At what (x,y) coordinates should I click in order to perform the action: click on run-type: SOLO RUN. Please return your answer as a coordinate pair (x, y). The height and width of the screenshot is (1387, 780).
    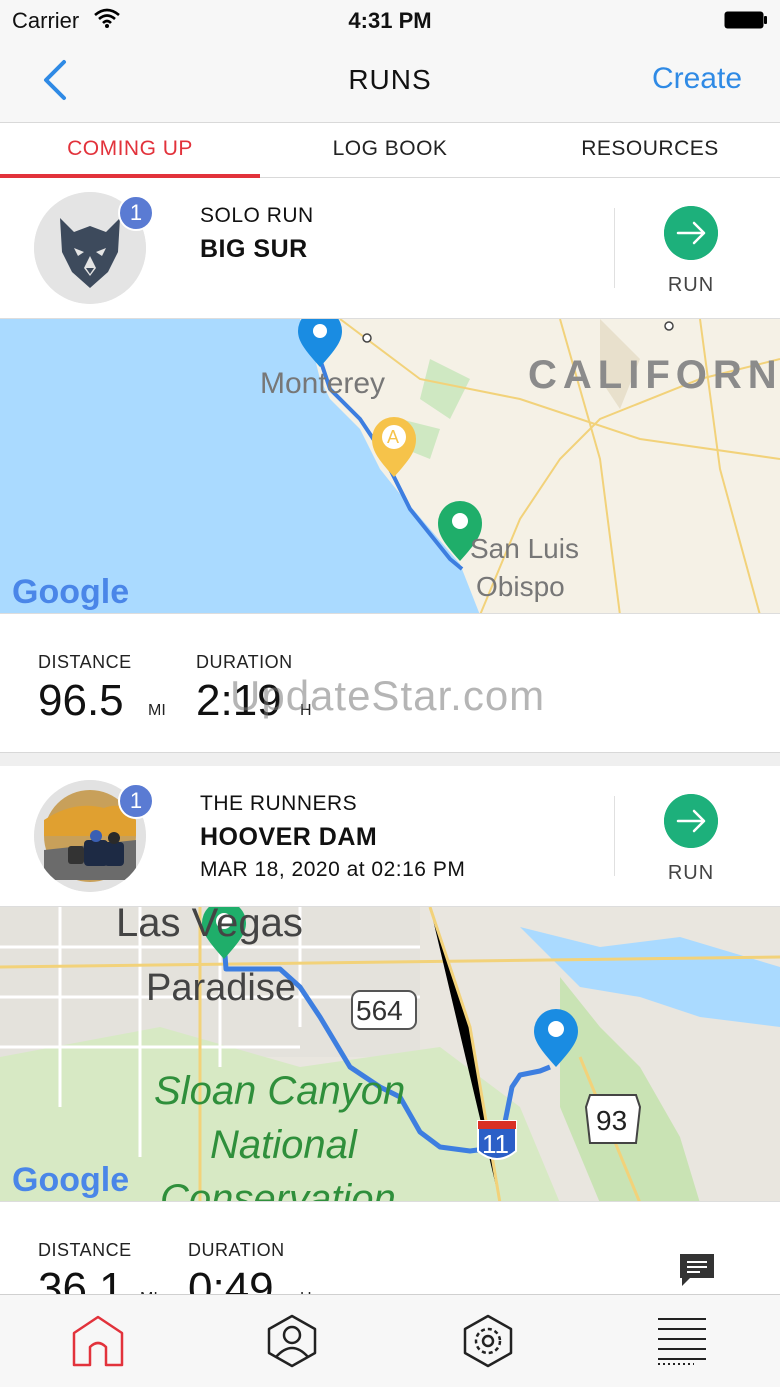
    Looking at the image, I should click on (257, 215).